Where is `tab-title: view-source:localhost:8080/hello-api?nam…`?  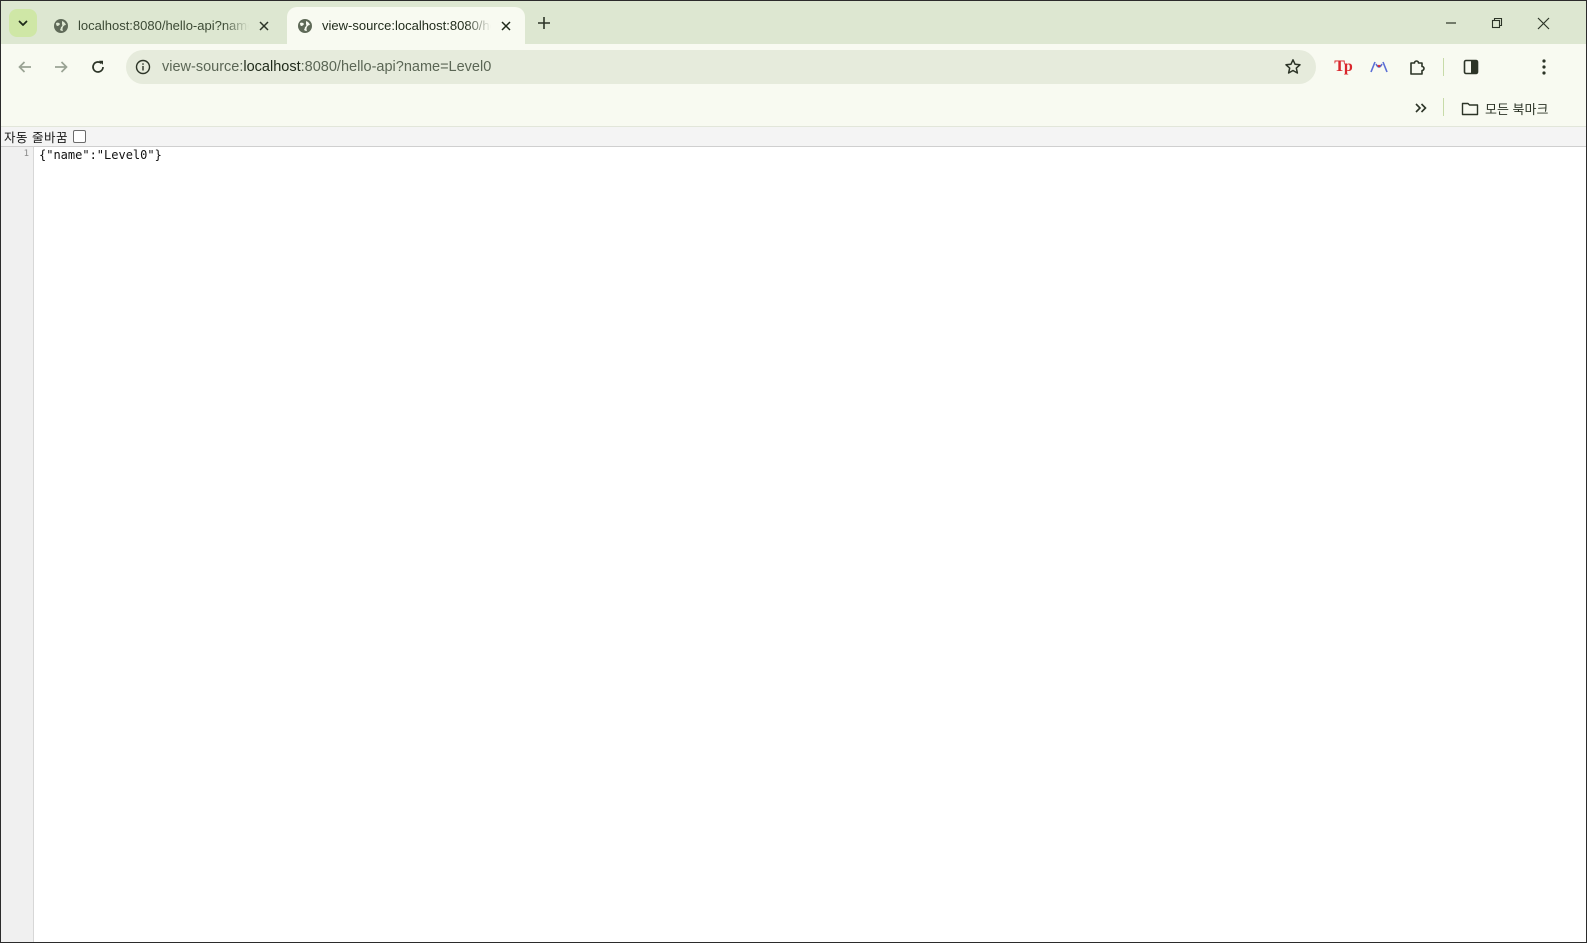
tab-title: view-source:localhost:8080/hello-api?nam… is located at coordinates (406, 25).